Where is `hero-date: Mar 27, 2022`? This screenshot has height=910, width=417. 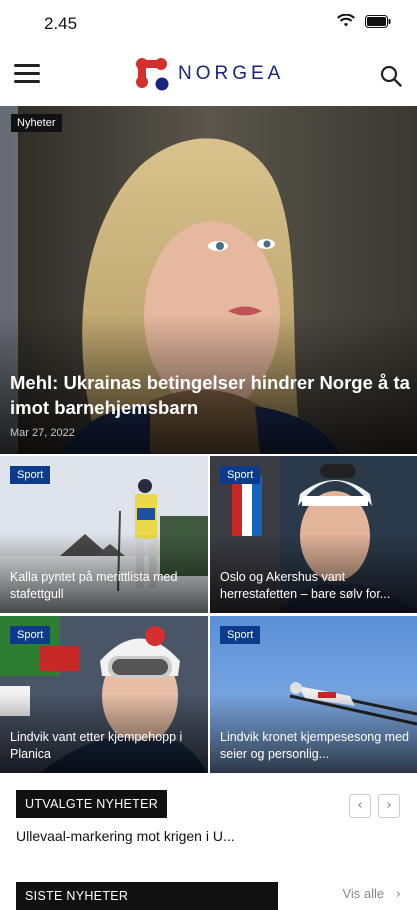 hero-date: Mar 27, 2022 is located at coordinates (42, 433).